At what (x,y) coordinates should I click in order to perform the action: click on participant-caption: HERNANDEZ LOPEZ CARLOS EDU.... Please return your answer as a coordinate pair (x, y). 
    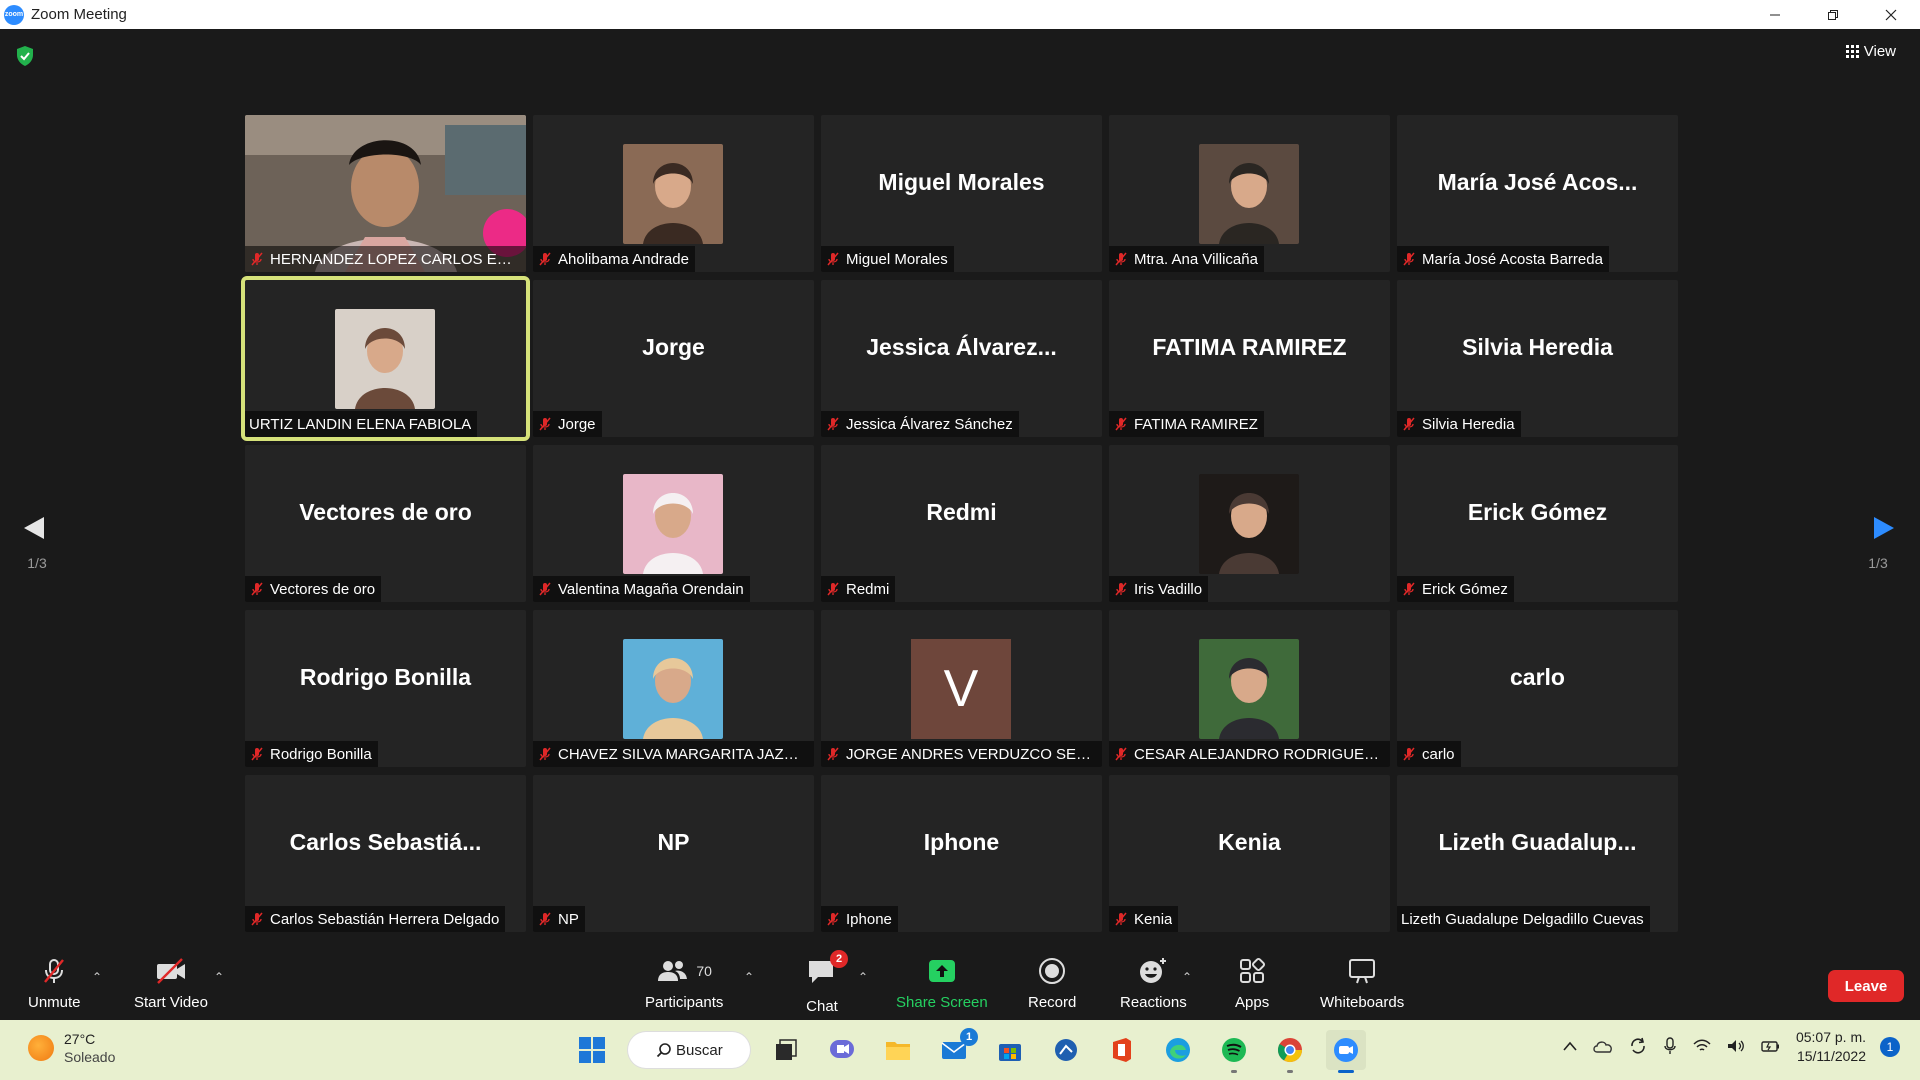
    Looking at the image, I should click on (395, 259).